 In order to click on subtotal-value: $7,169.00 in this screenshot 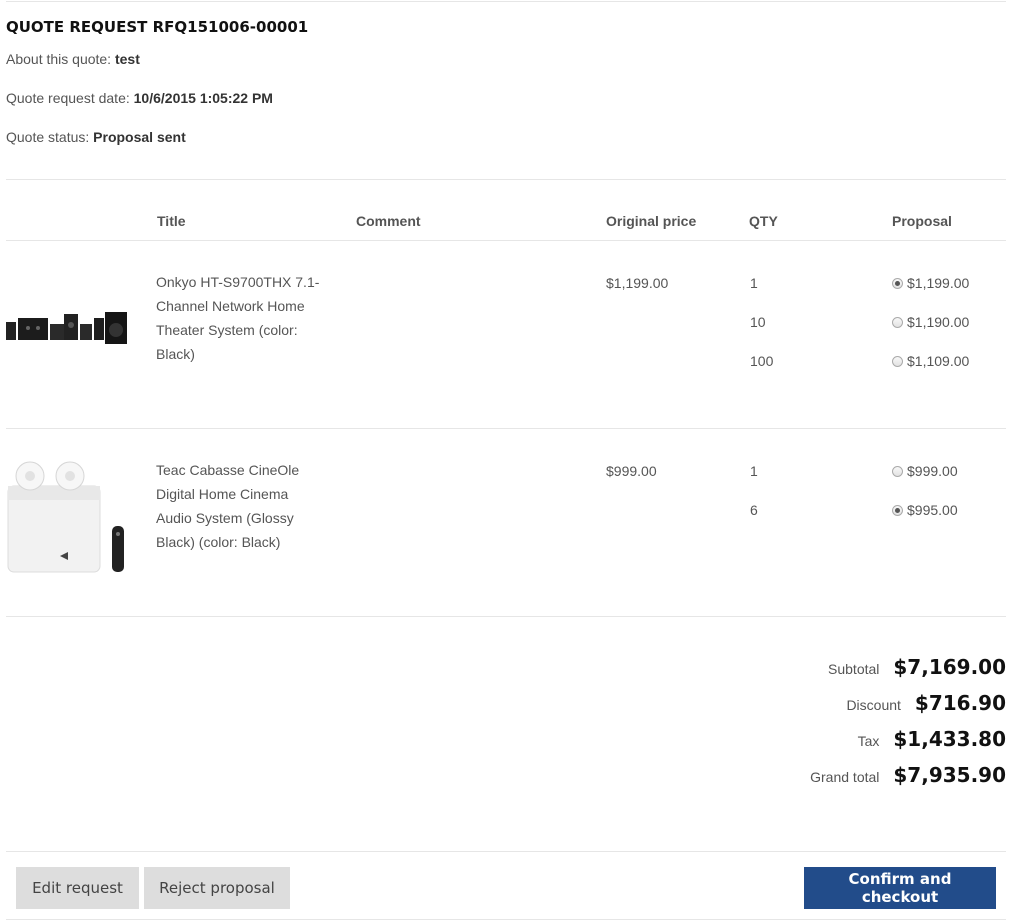, I will do `click(949, 667)`.